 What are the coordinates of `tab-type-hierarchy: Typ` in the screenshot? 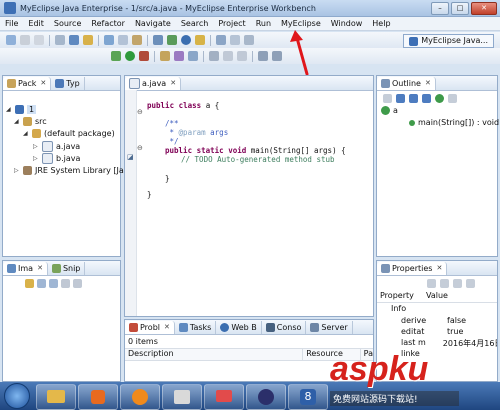 It's located at (68, 83).